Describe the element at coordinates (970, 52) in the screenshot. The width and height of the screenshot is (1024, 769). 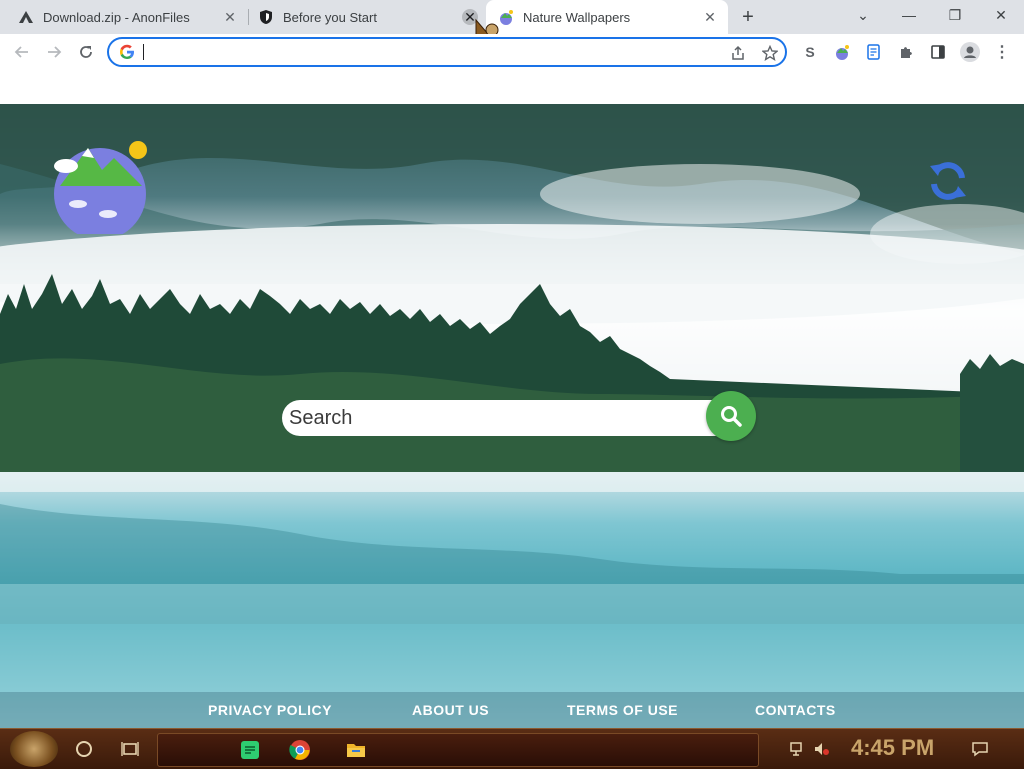
I see `profile-avatar-icon` at that location.